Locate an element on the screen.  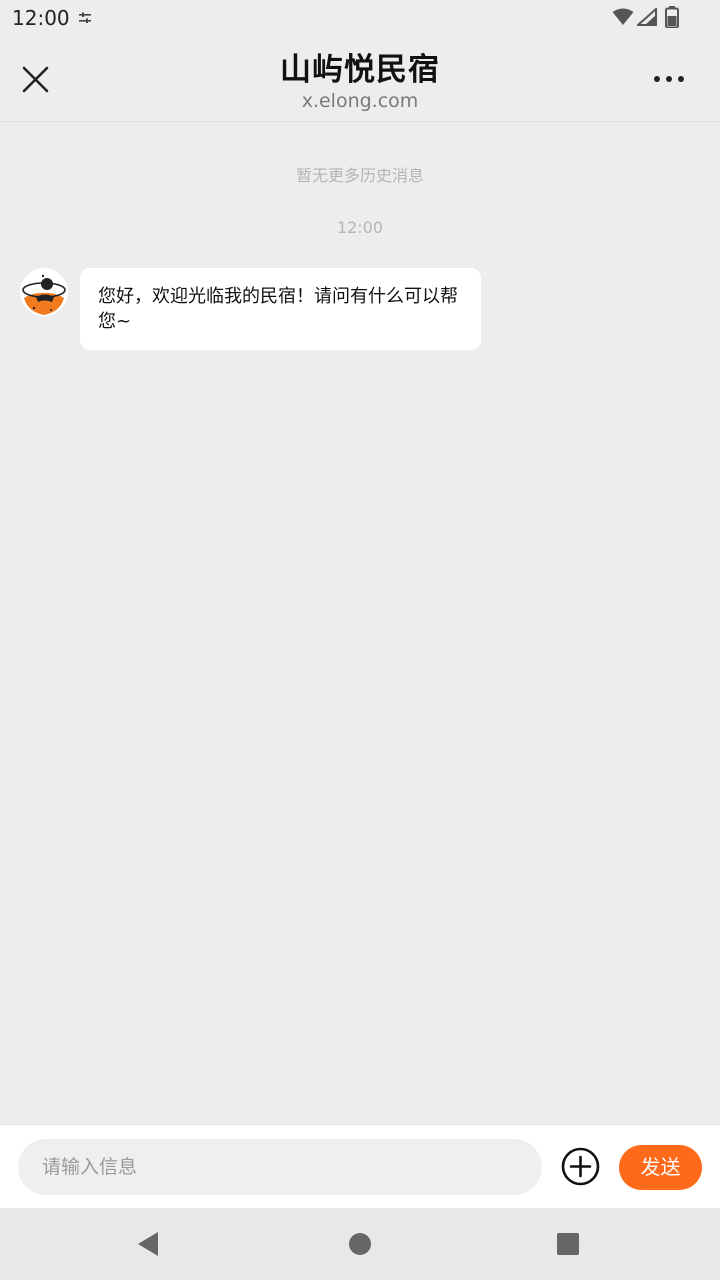
system-nav-bar is located at coordinates (360, 1244).